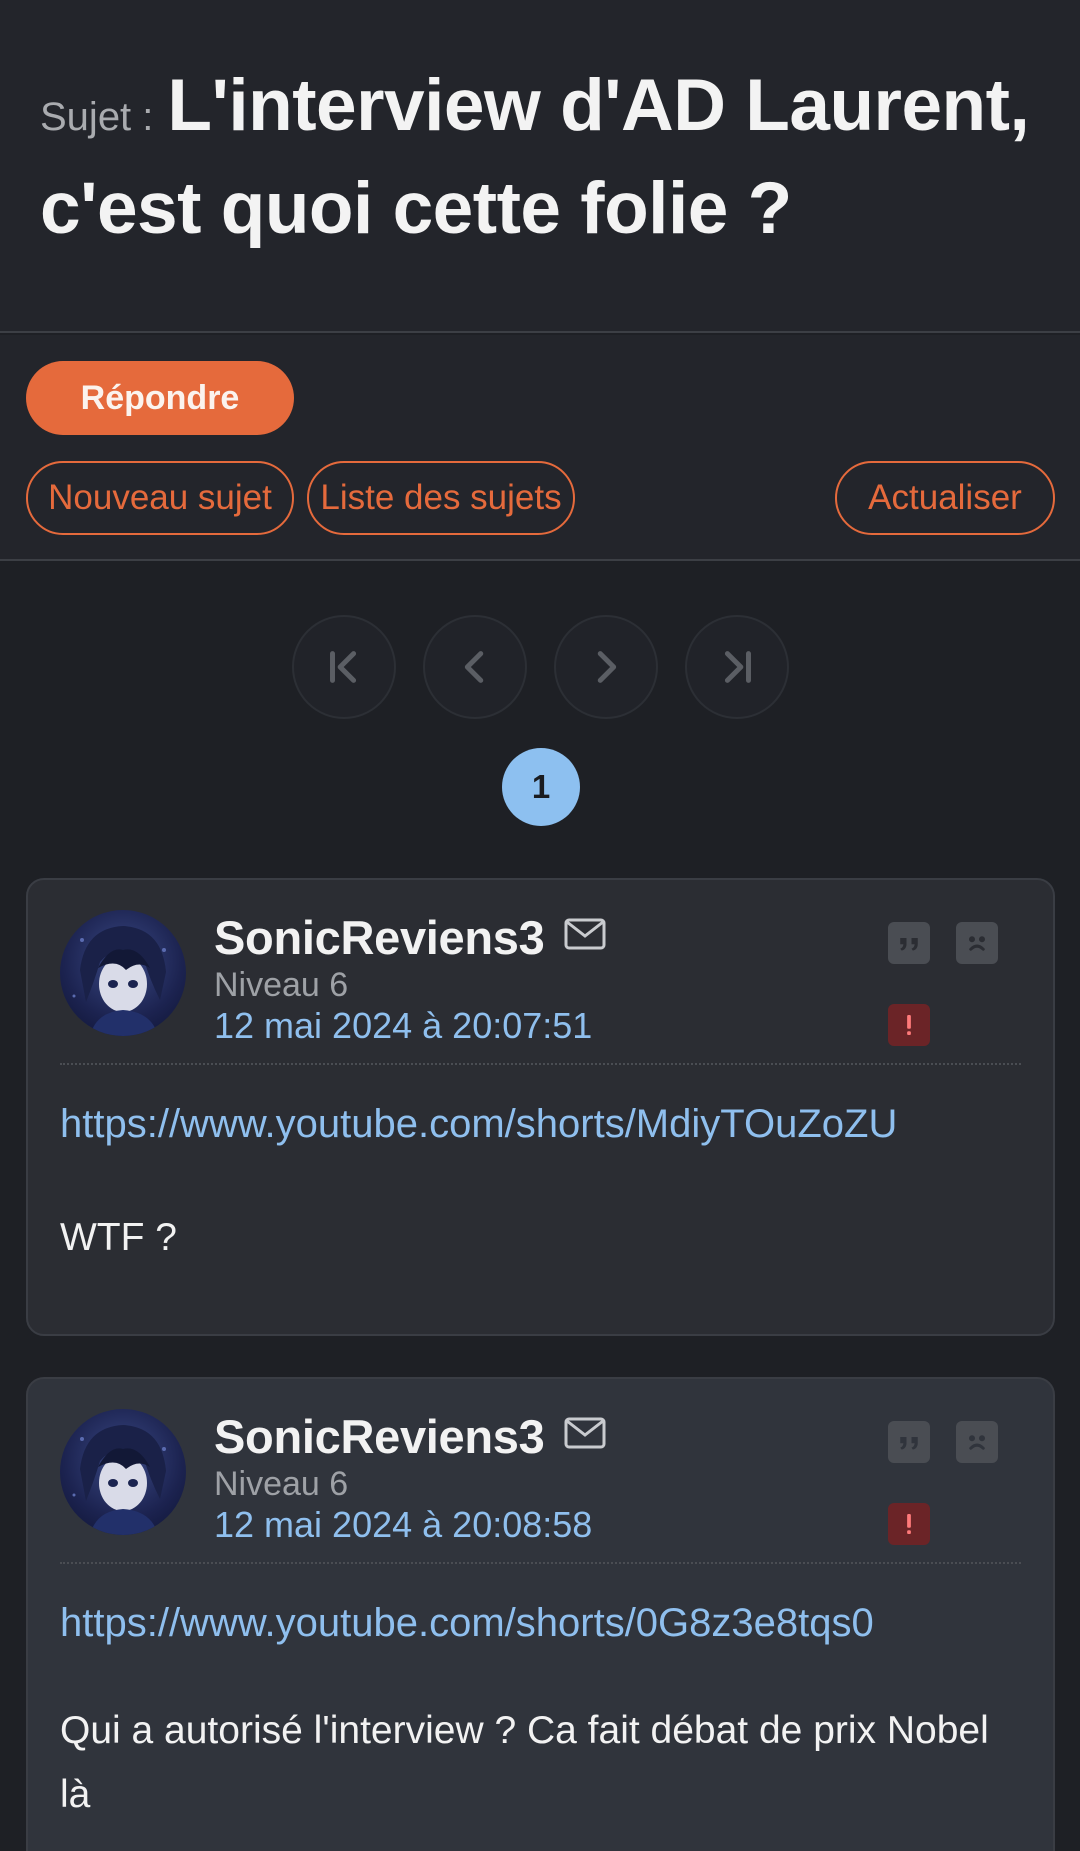 The width and height of the screenshot is (1080, 1851). I want to click on previous-page-button, so click(475, 667).